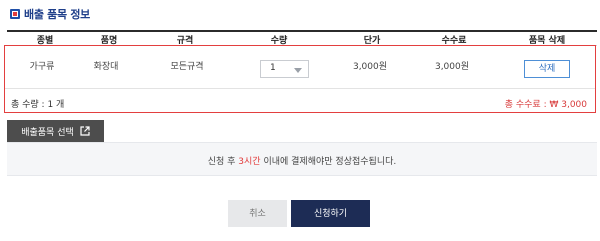  I want to click on select-items-button: 배출품목 선택, so click(55, 131).